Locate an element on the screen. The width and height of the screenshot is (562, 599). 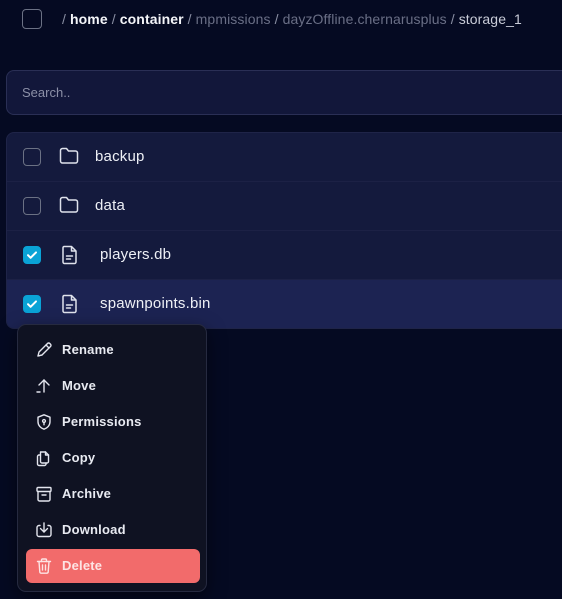
file-name: backup is located at coordinates (120, 156).